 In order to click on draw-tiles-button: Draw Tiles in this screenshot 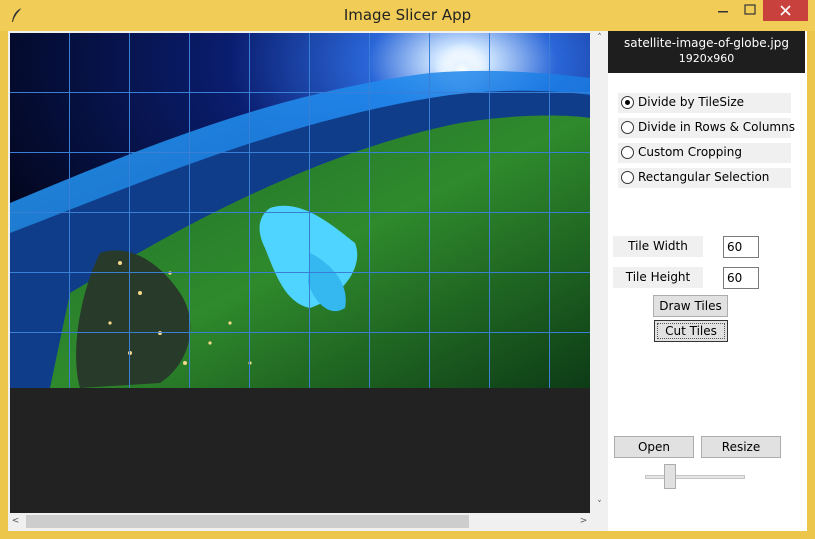, I will do `click(690, 306)`.